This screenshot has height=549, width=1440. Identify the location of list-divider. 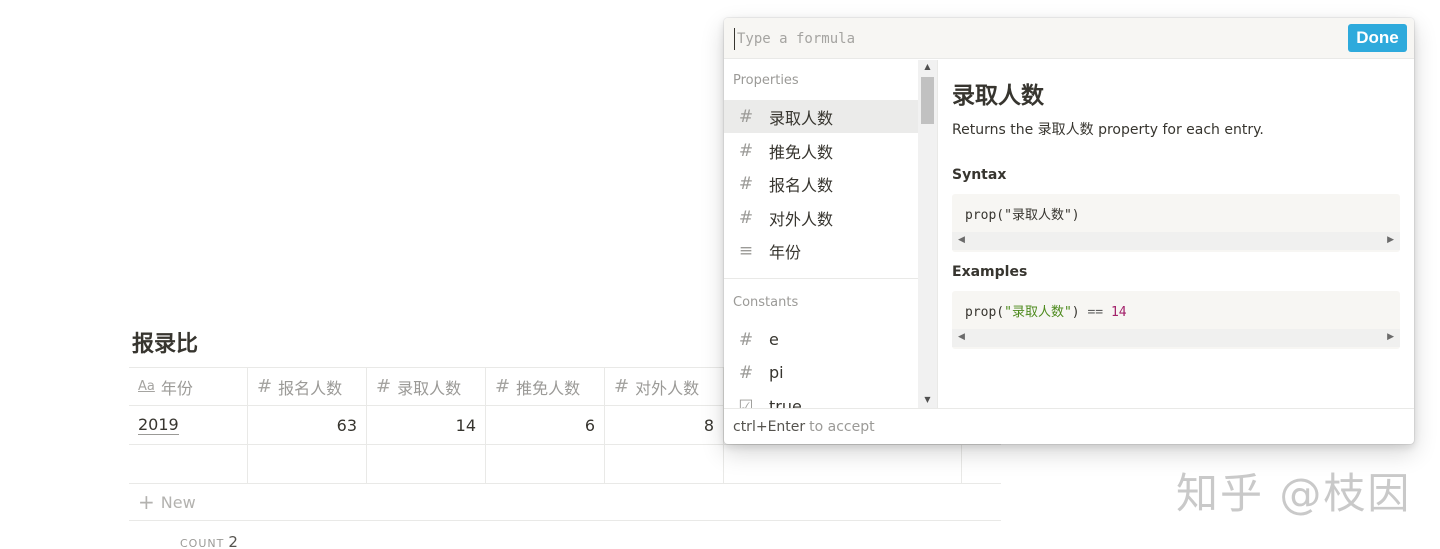
(821, 278).